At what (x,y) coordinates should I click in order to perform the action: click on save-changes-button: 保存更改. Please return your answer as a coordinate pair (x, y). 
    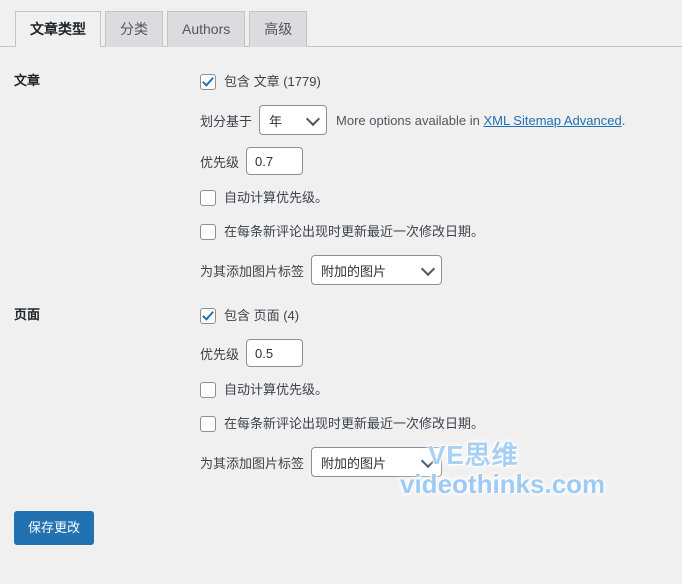
    Looking at the image, I should click on (54, 528).